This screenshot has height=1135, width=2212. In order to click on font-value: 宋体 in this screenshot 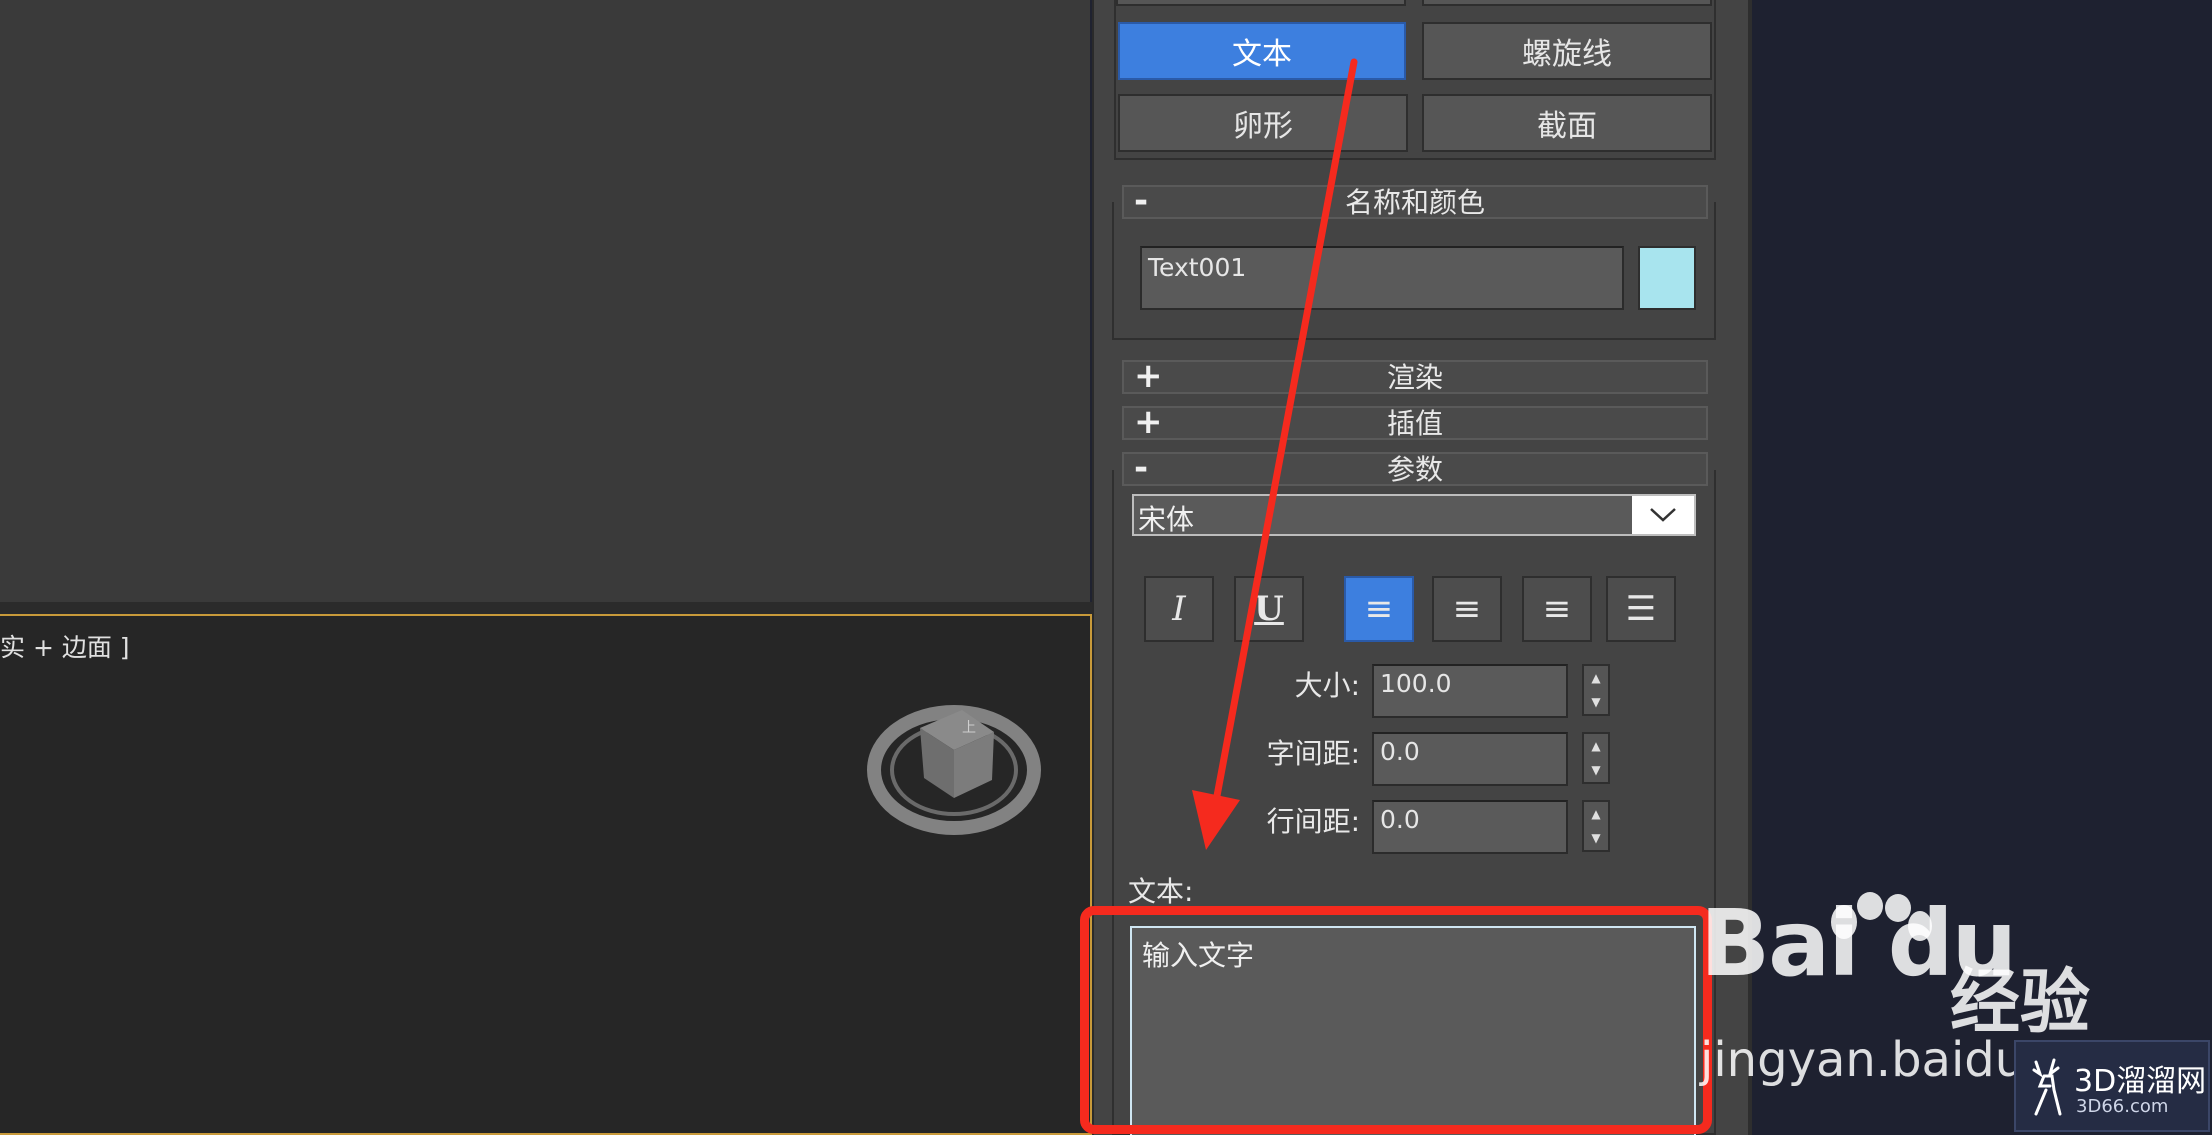, I will do `click(1166, 519)`.